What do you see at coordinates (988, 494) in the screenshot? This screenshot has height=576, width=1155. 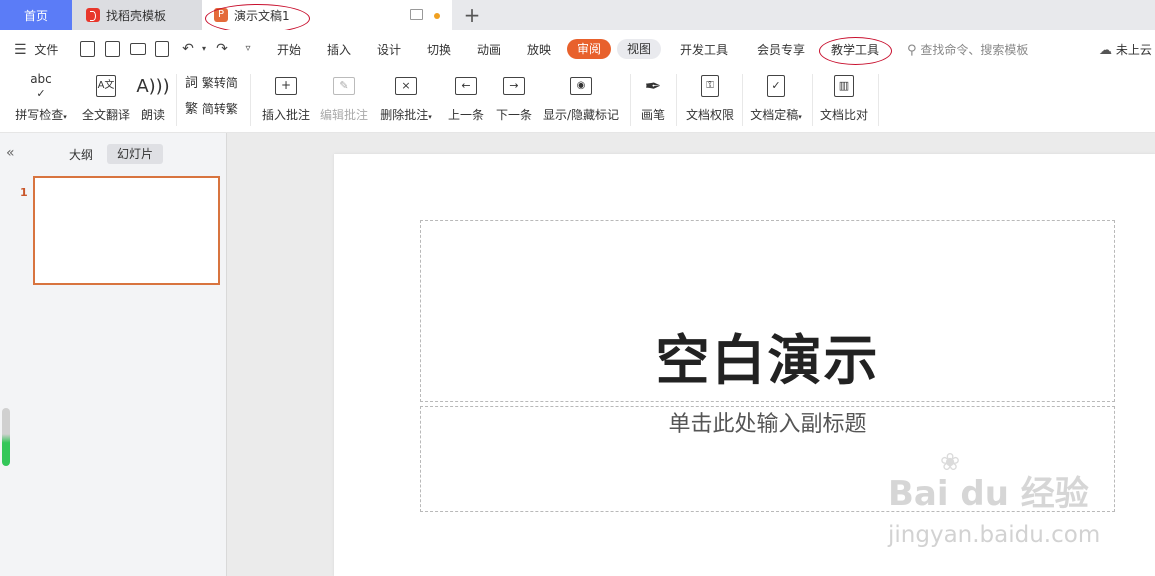 I see `baidu-jingyan-watermark: Bai du 经验` at bounding box center [988, 494].